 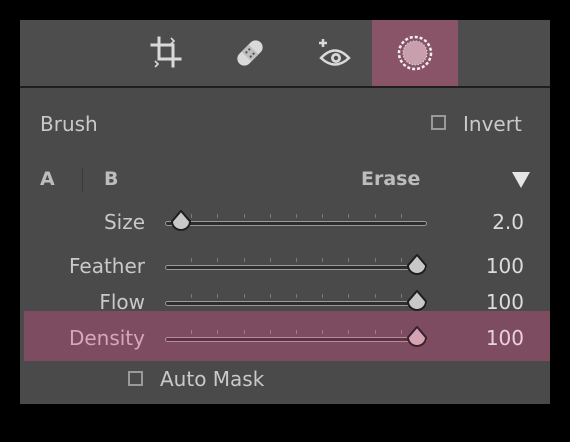 I want to click on density-value: 100, so click(x=494, y=338).